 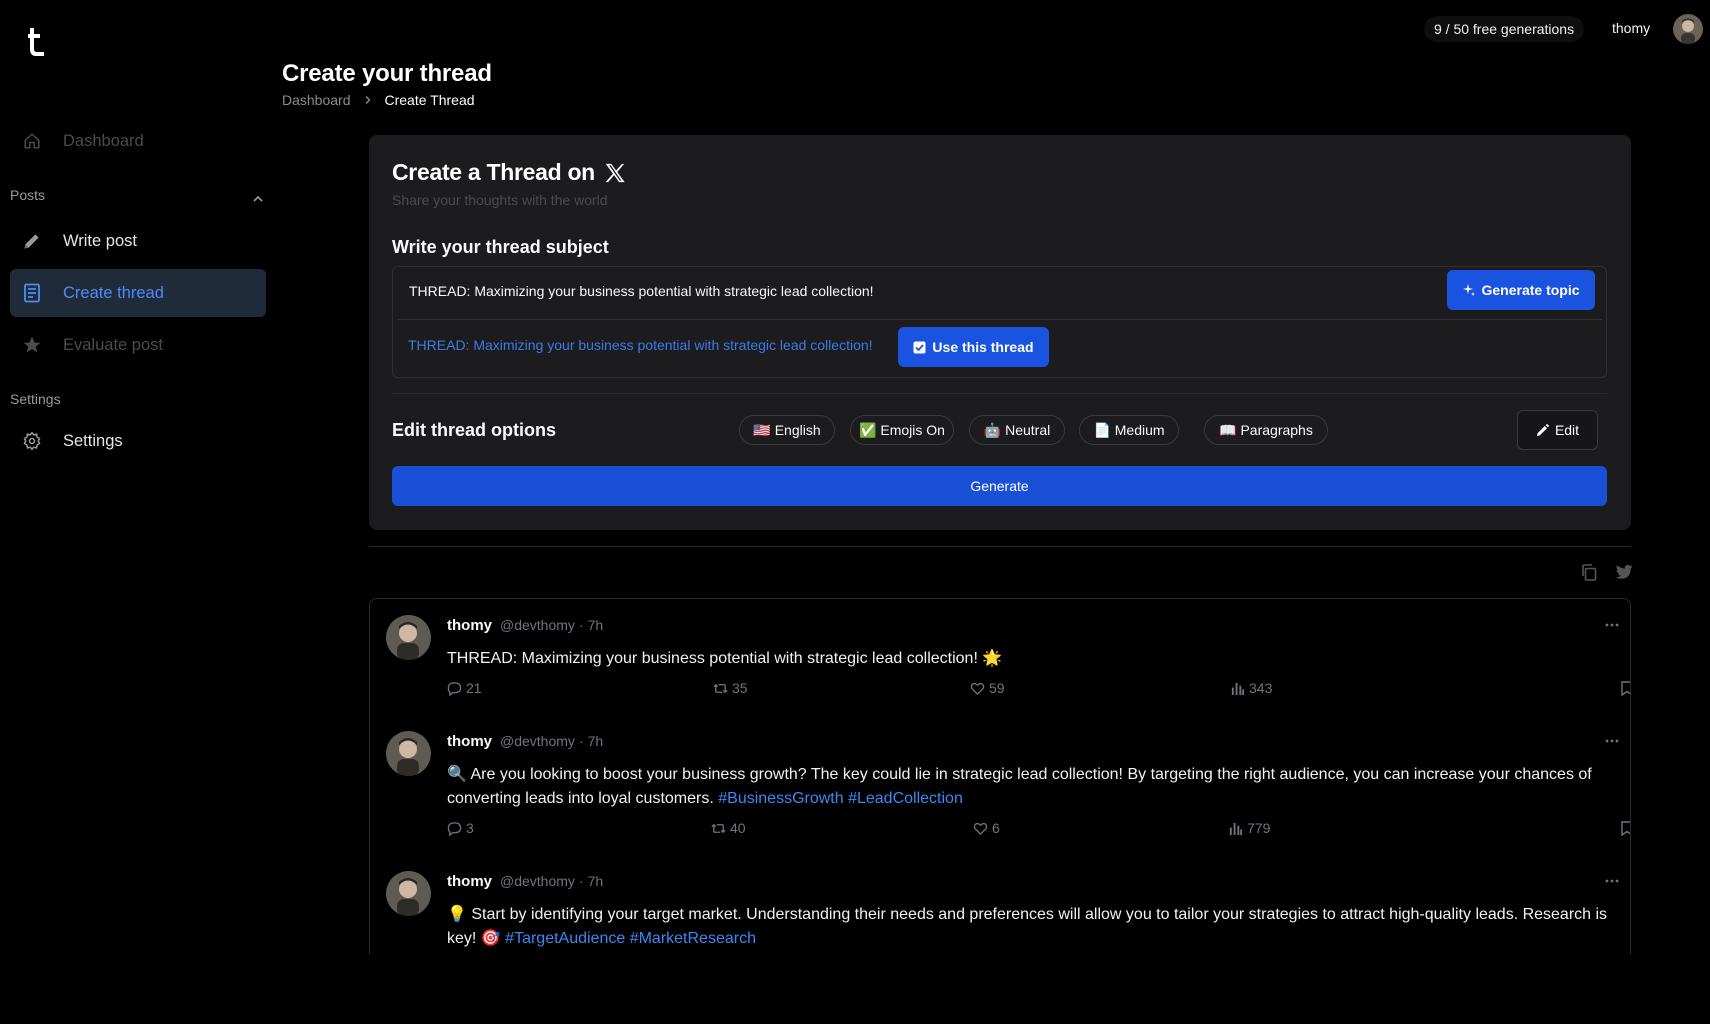 I want to click on document-icon, so click(x=32, y=293).